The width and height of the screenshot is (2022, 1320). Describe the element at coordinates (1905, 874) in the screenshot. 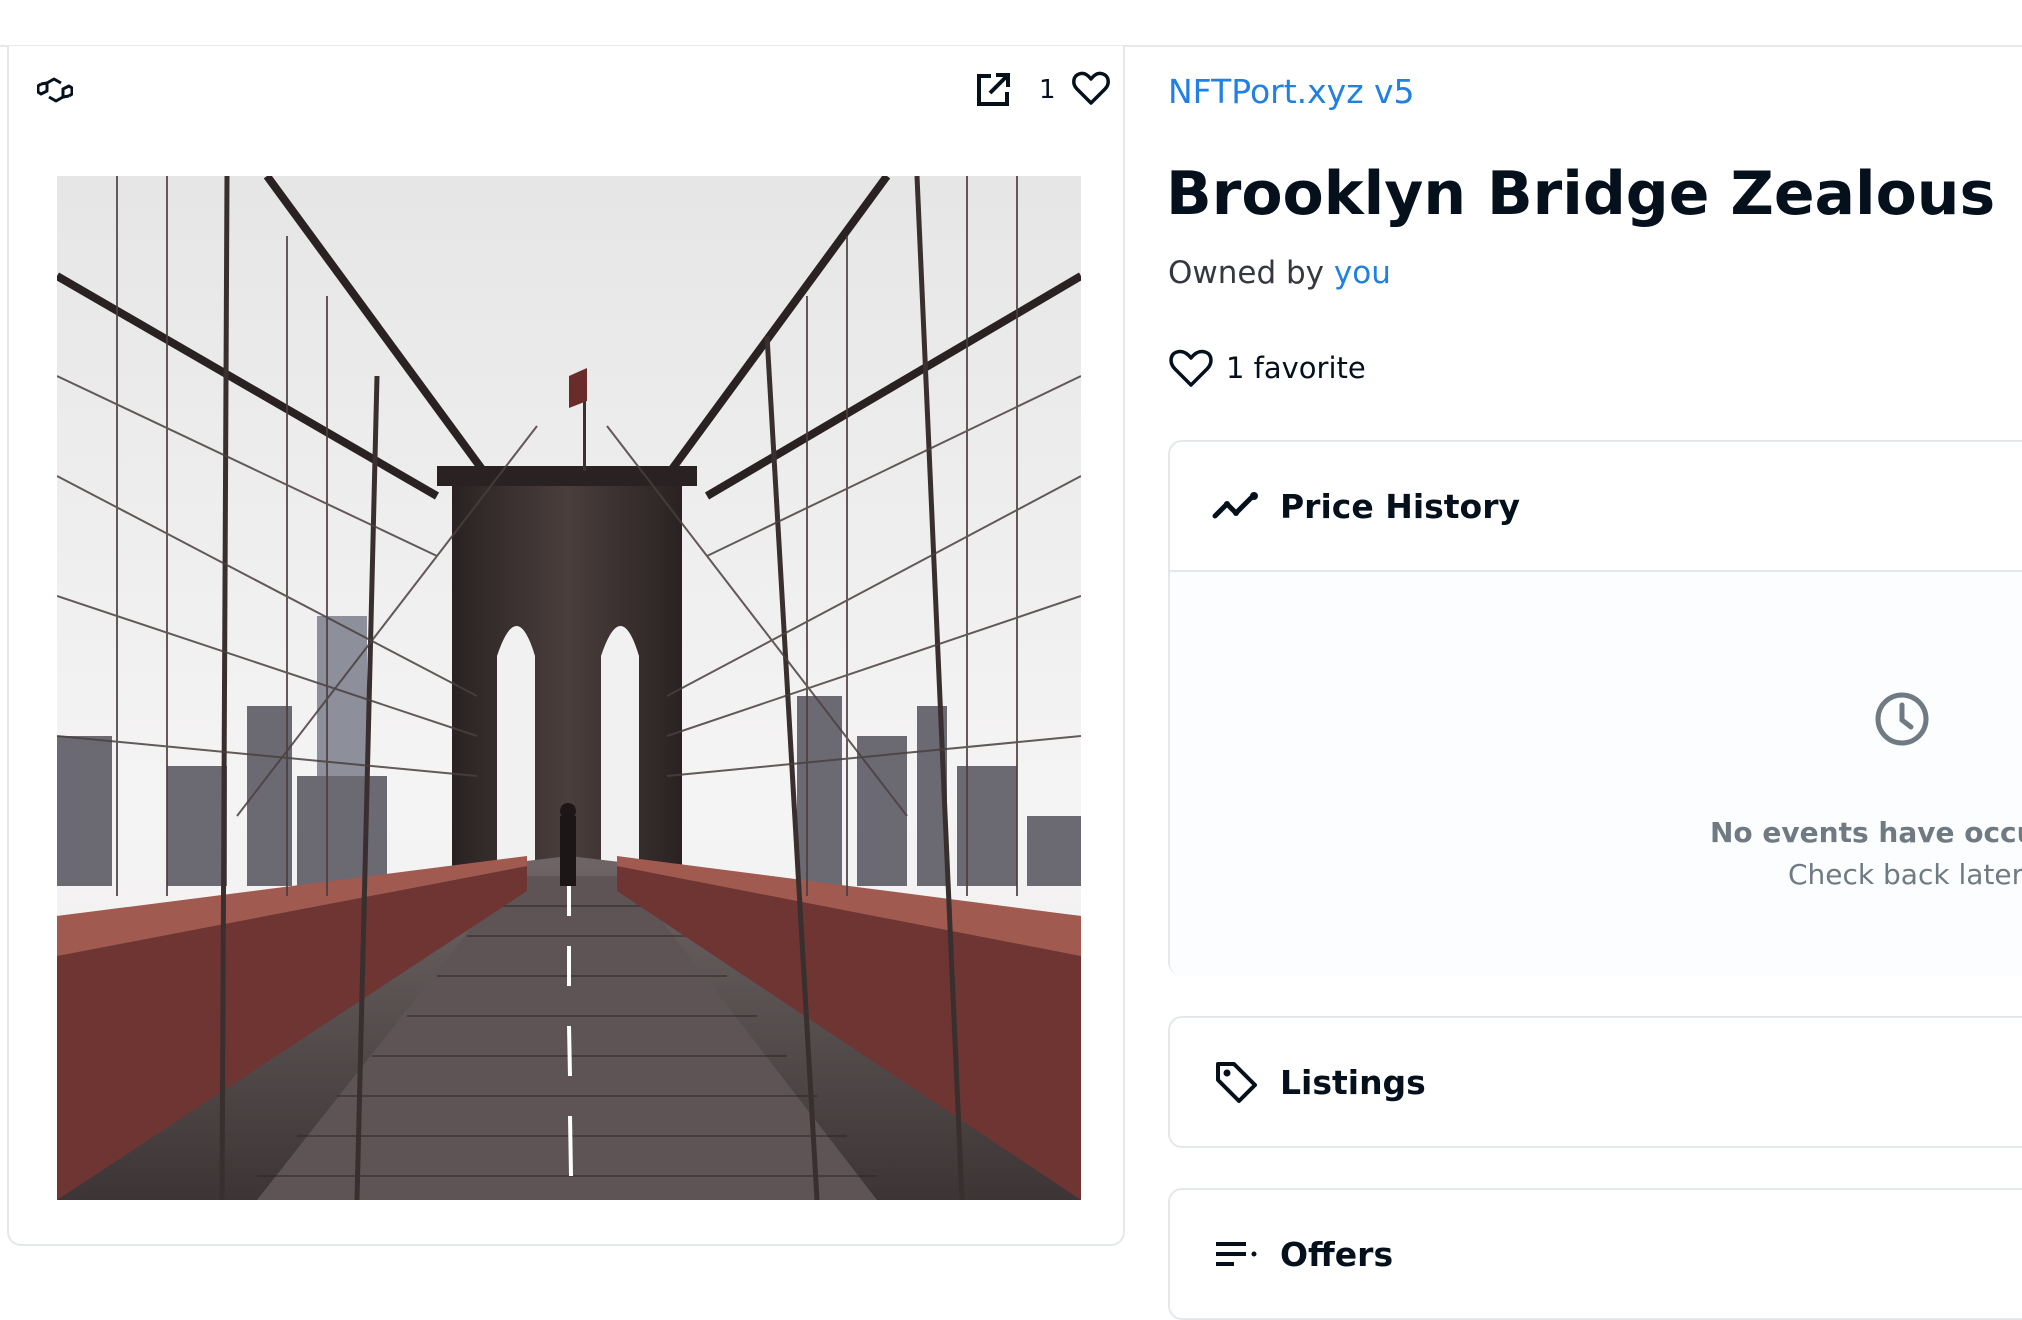

I see `empty-state-subtitle: Check back later.` at that location.